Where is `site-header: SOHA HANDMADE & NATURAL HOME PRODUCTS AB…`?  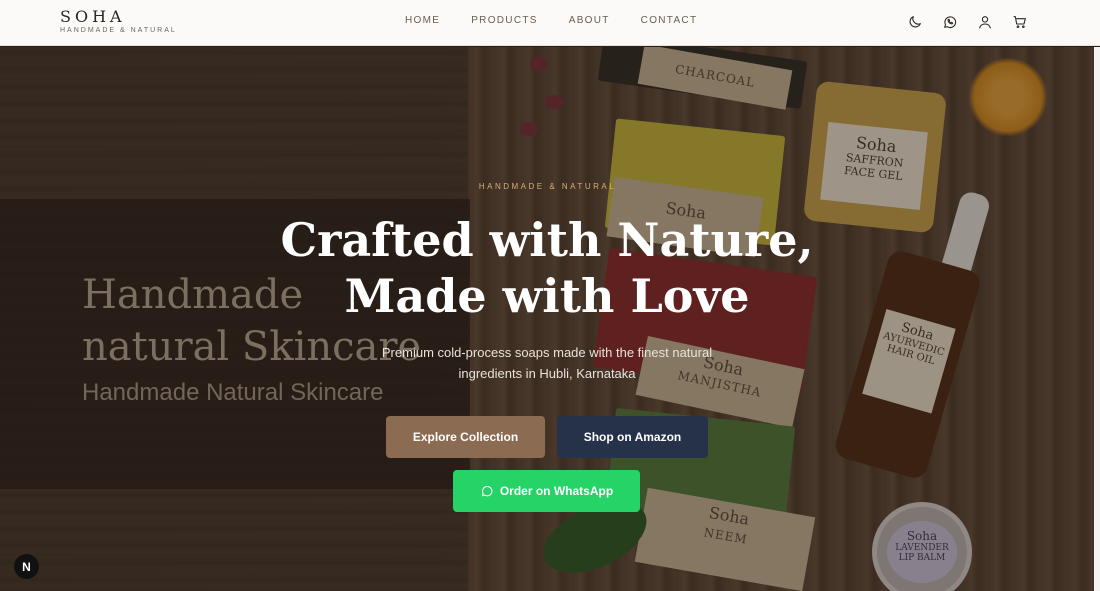
site-header: SOHA HANDMADE & NATURAL HOME PRODUCTS AB… is located at coordinates (550, 23).